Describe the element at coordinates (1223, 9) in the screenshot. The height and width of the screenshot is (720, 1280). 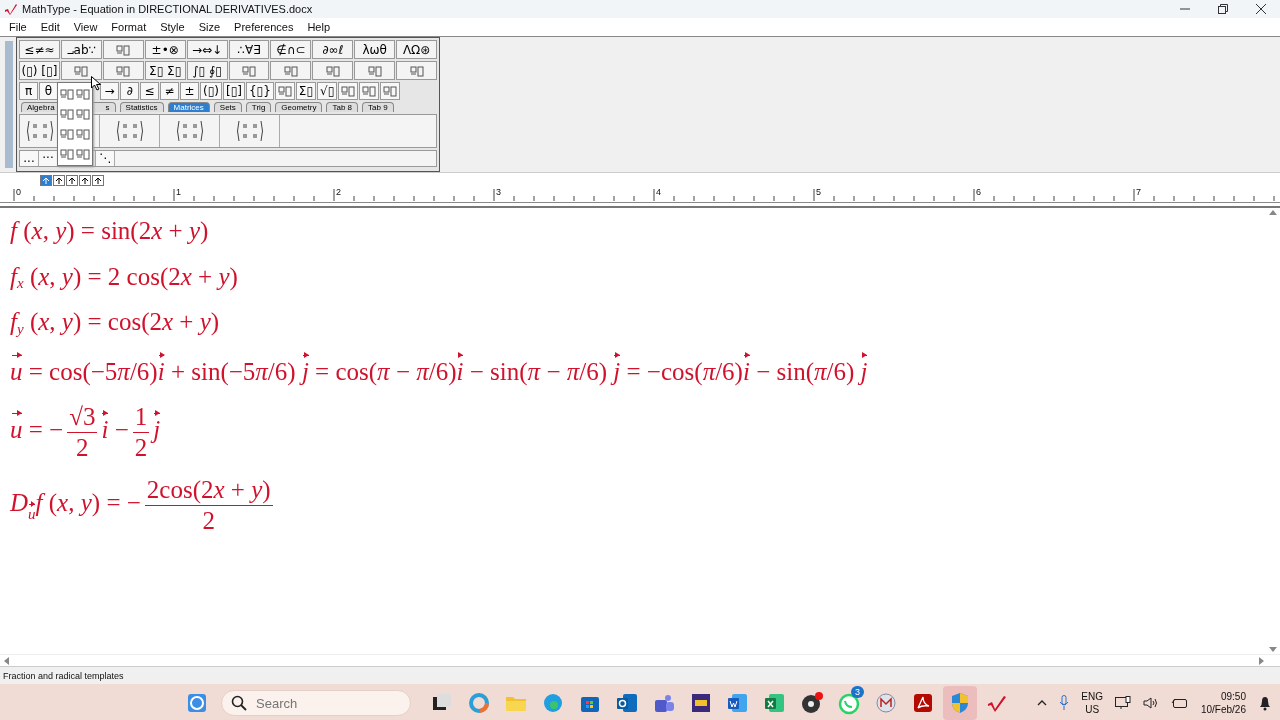
I see `restore-icon` at that location.